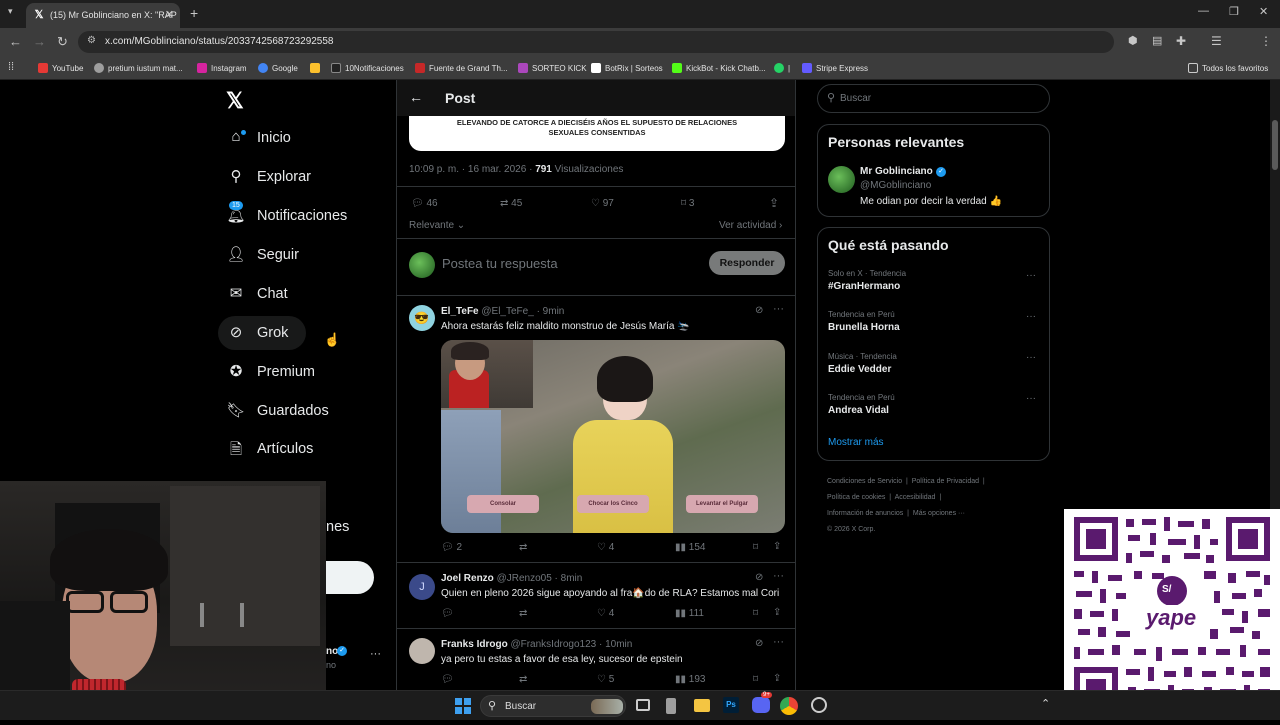 This screenshot has width=1280, height=725. Describe the element at coordinates (782, 68) in the screenshot. I see `bookmark: |` at that location.